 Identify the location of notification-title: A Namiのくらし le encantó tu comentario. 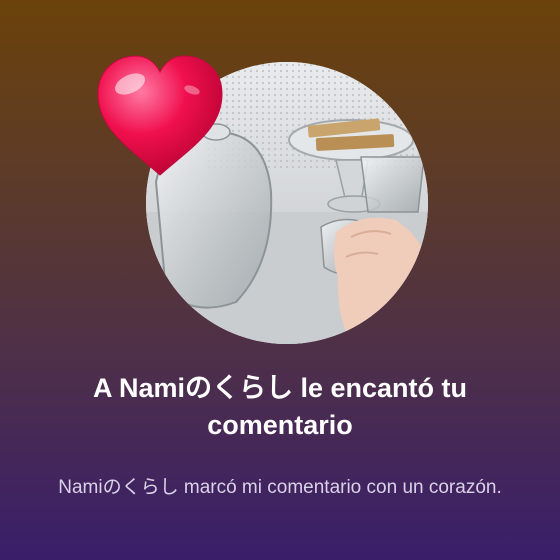
(280, 406).